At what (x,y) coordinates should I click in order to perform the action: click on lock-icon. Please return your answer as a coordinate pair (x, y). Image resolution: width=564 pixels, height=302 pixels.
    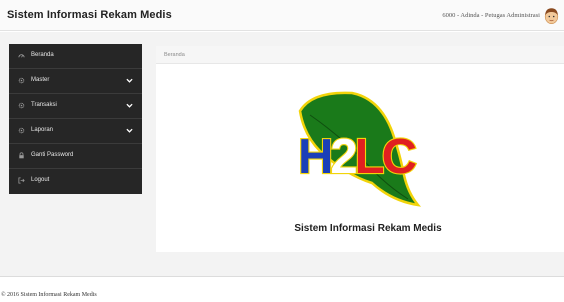
    Looking at the image, I should click on (21, 155).